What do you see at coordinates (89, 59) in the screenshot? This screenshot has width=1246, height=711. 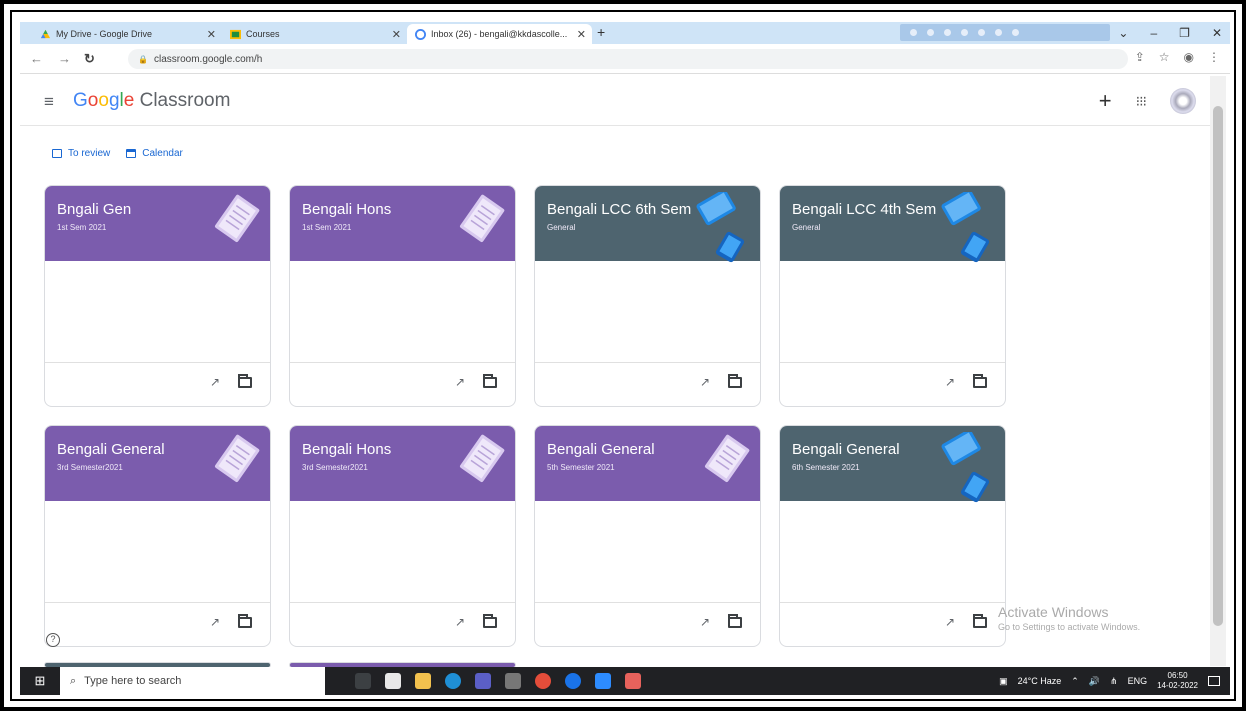 I see `reload-icon: ↻` at bounding box center [89, 59].